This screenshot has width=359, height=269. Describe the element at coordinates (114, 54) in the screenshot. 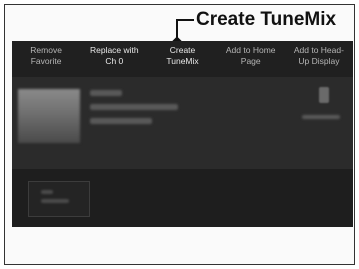

I see `replace-with-channel-button: Replace with Ch 0` at that location.